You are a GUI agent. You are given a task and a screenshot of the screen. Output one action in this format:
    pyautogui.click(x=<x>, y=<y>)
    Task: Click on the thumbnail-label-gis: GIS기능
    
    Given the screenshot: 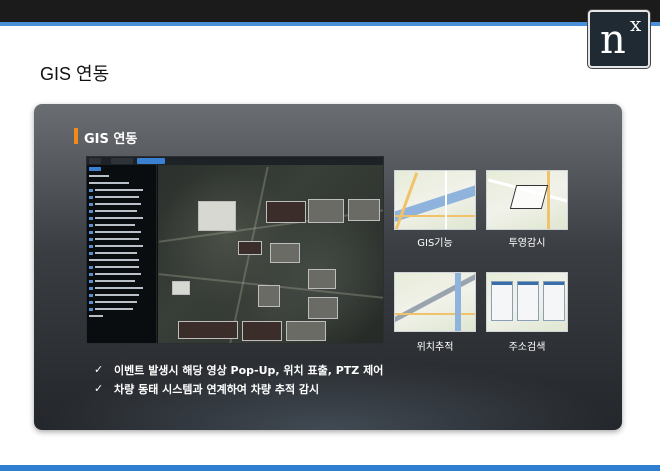 What is the action you would take?
    pyautogui.click(x=435, y=243)
    